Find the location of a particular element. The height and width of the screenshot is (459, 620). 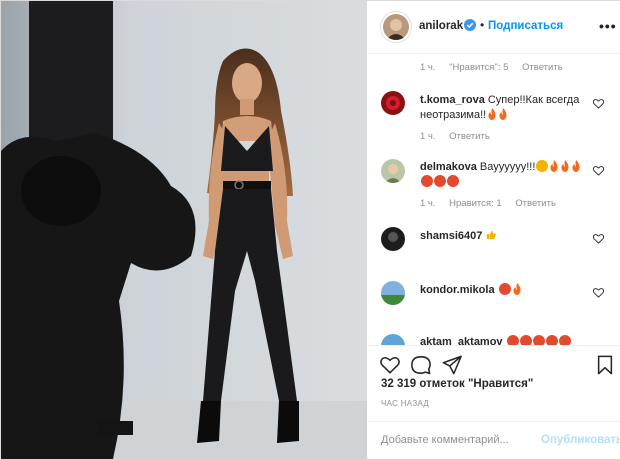

avatar-rose-image is located at coordinates (393, 103).